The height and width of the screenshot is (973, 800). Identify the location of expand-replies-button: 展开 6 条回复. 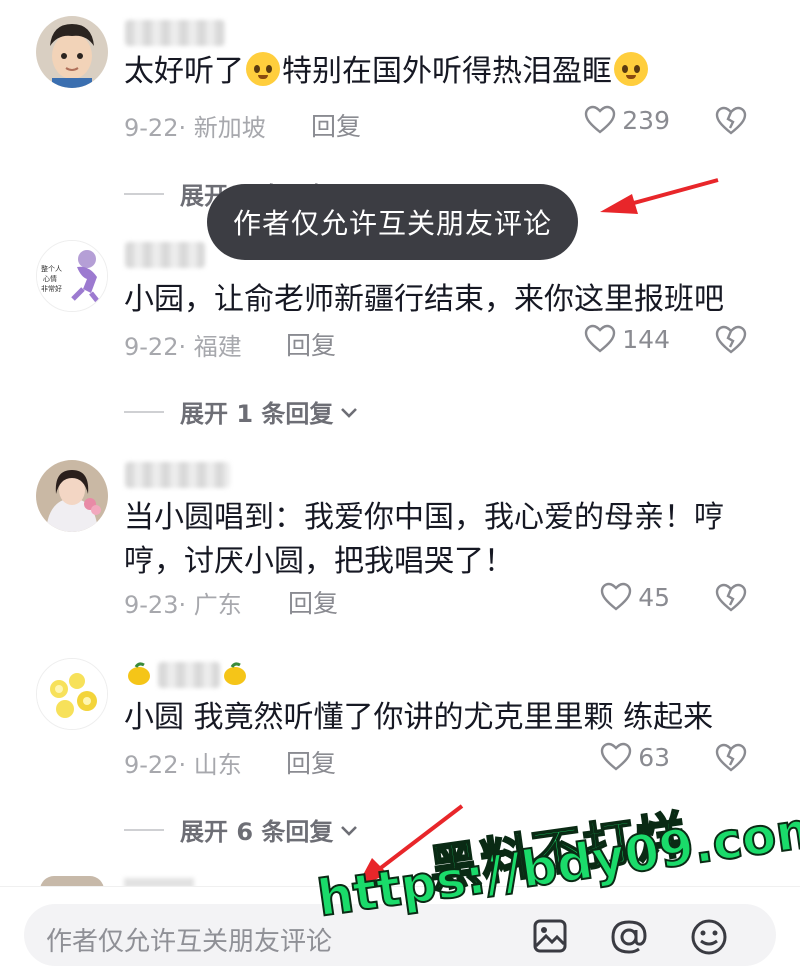
(242, 829).